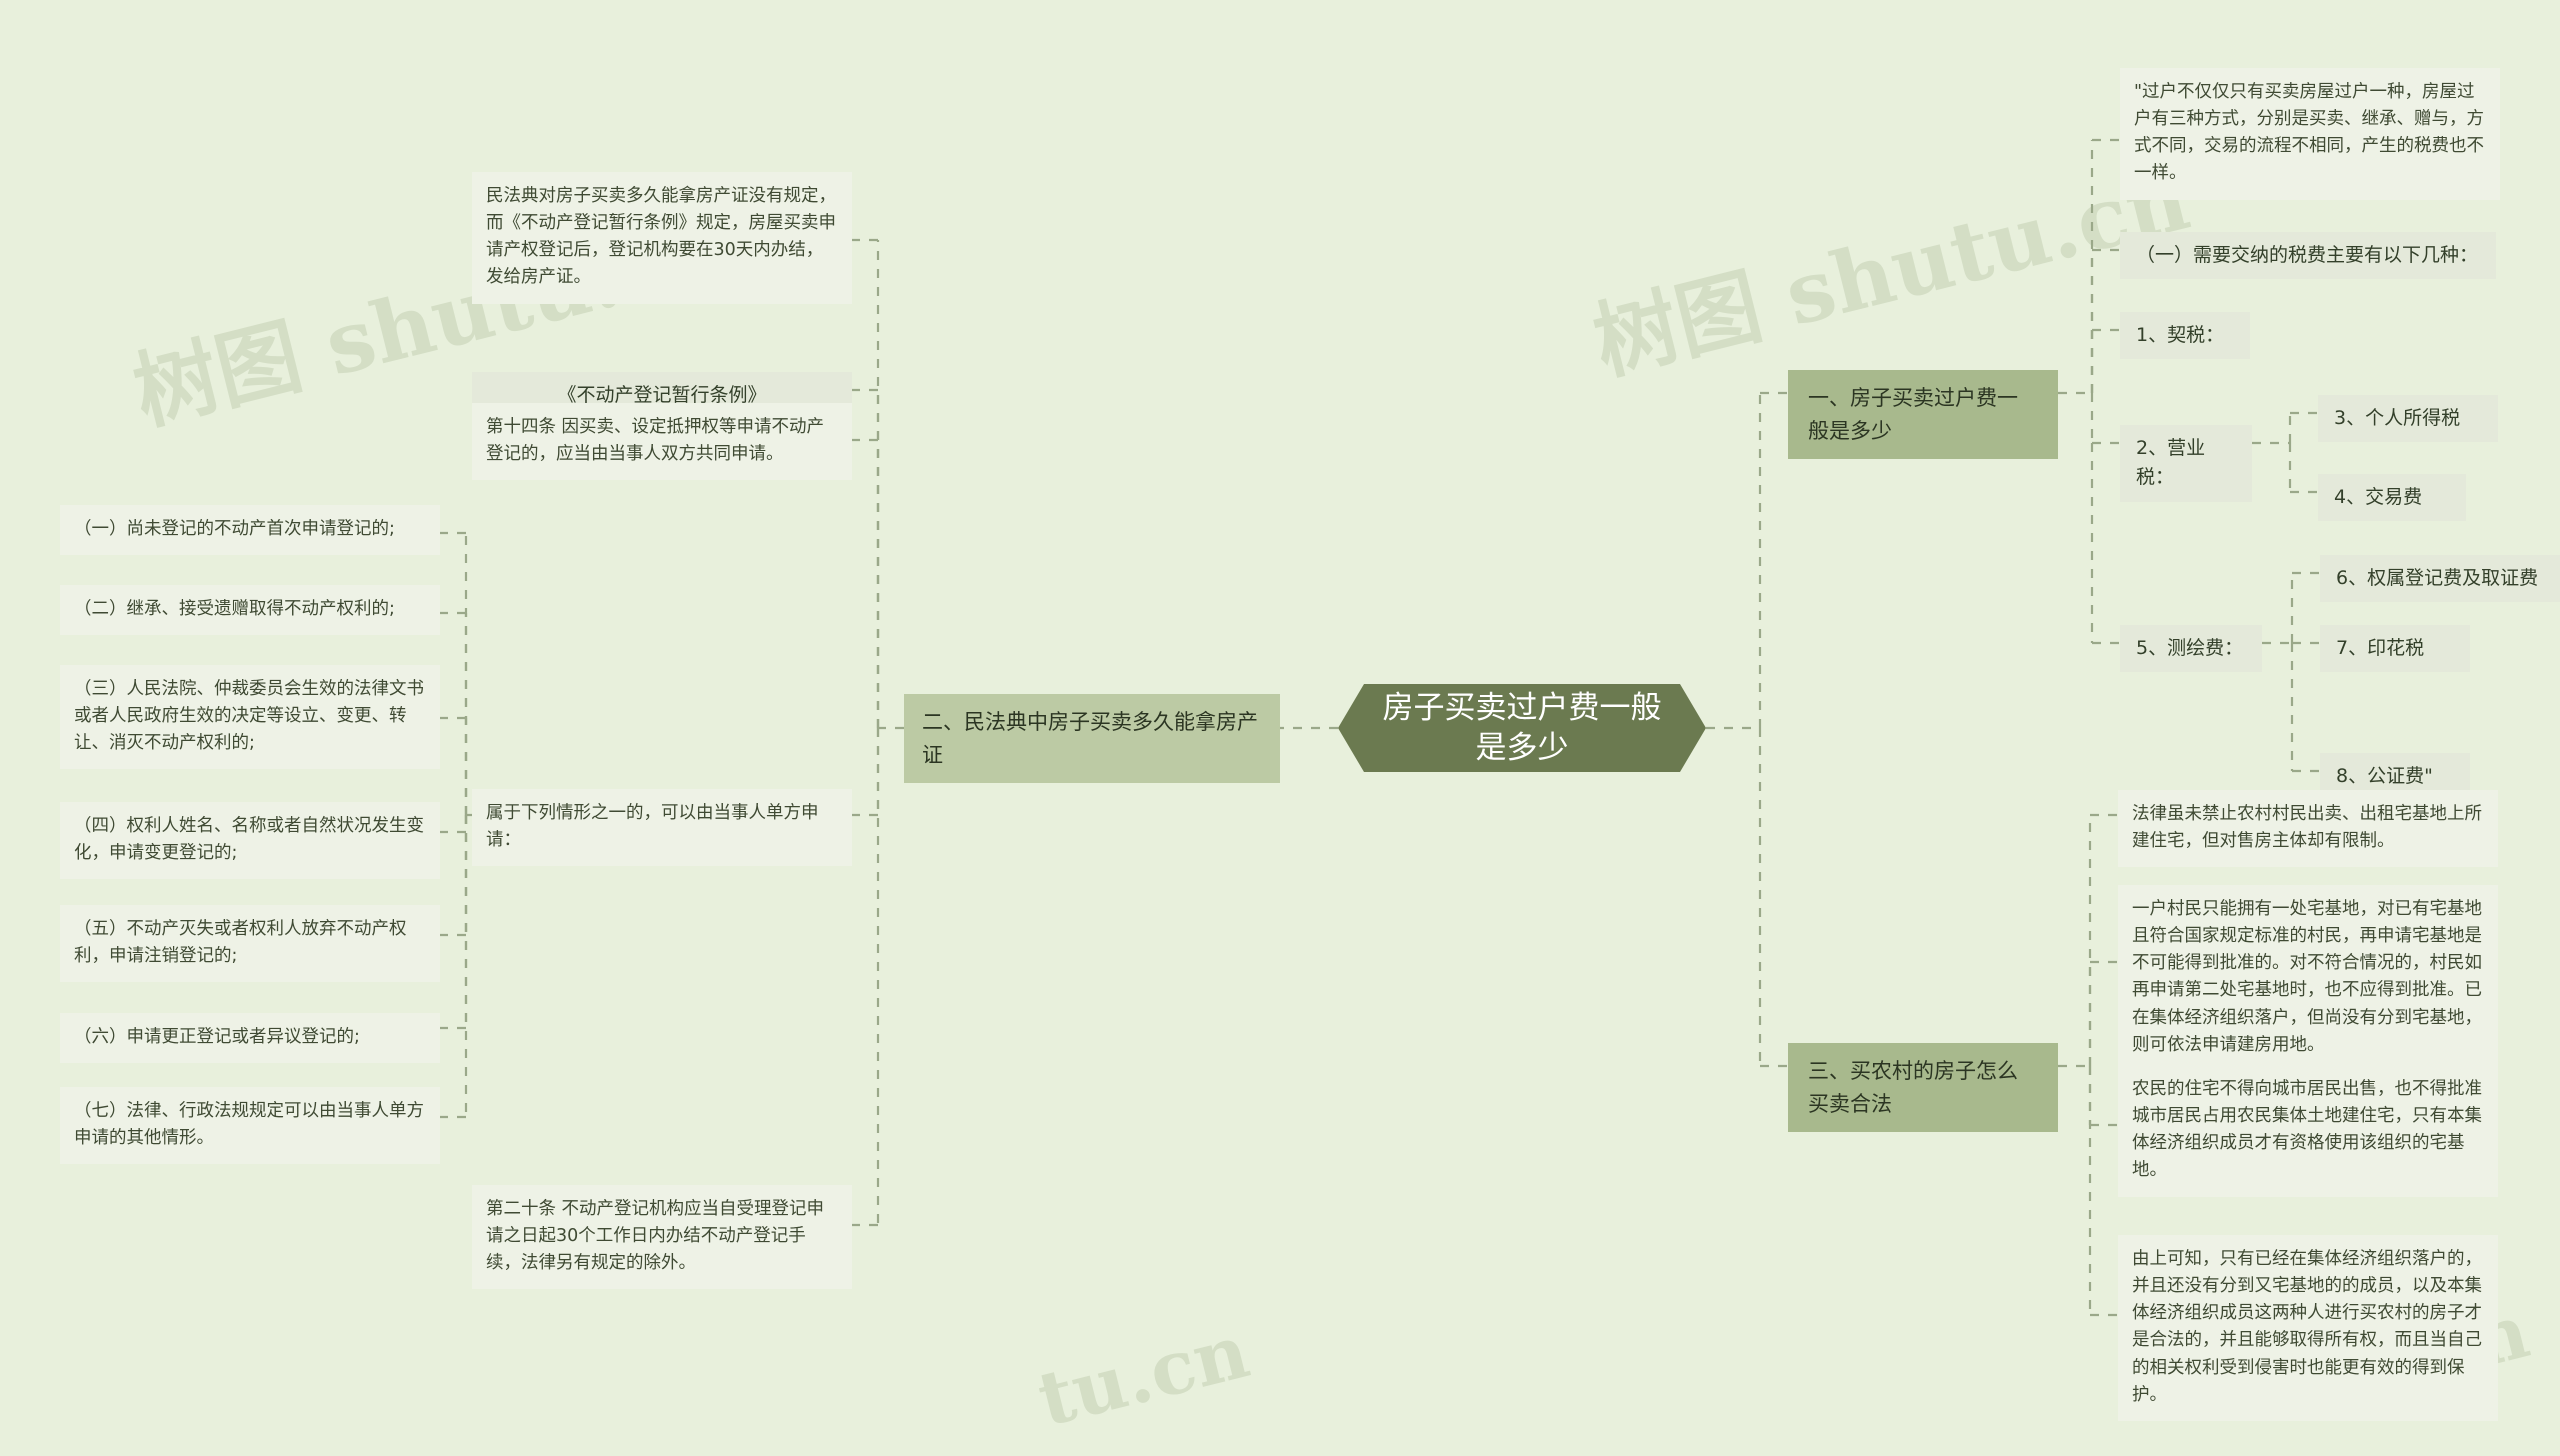  What do you see at coordinates (2395, 649) in the screenshot?
I see `tax-item-7: 7、印花税` at bounding box center [2395, 649].